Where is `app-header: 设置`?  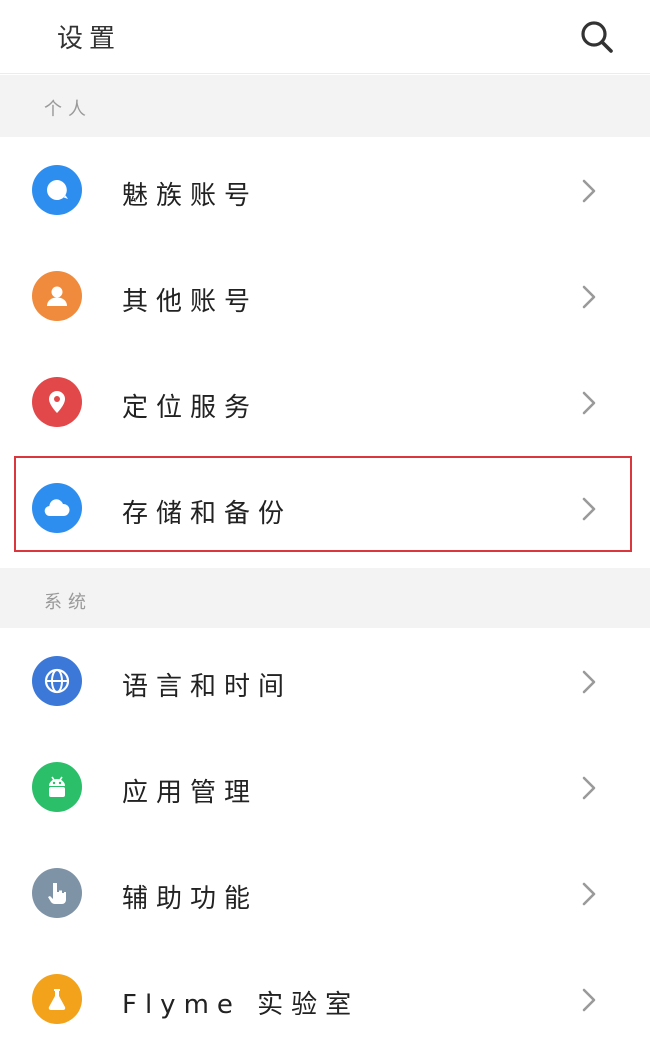
app-header: 设置 is located at coordinates (325, 37).